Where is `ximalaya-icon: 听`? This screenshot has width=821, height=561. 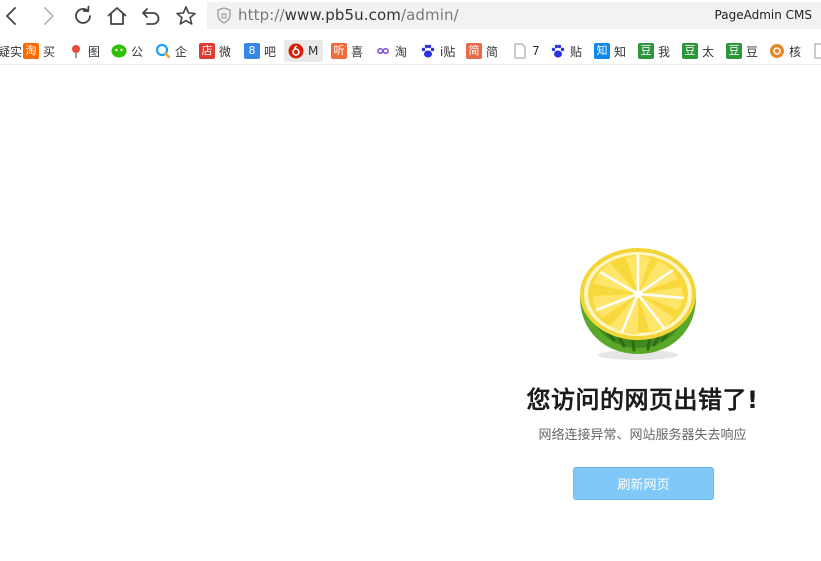 ximalaya-icon: 听 is located at coordinates (339, 51).